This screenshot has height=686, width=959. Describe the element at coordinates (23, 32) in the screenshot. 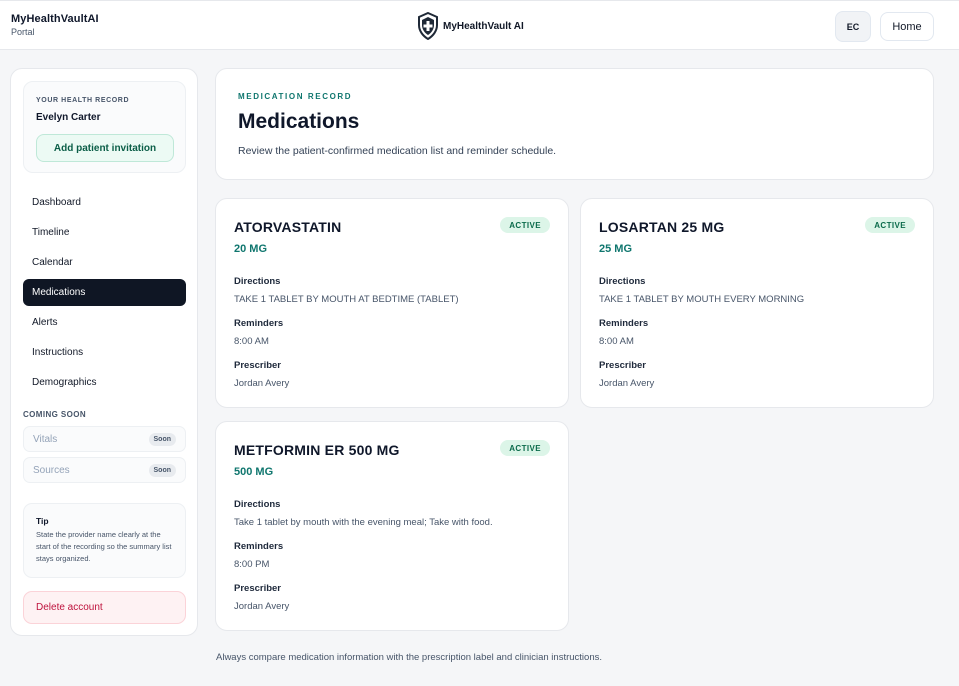

I see `brand-subtitle: Portal` at that location.